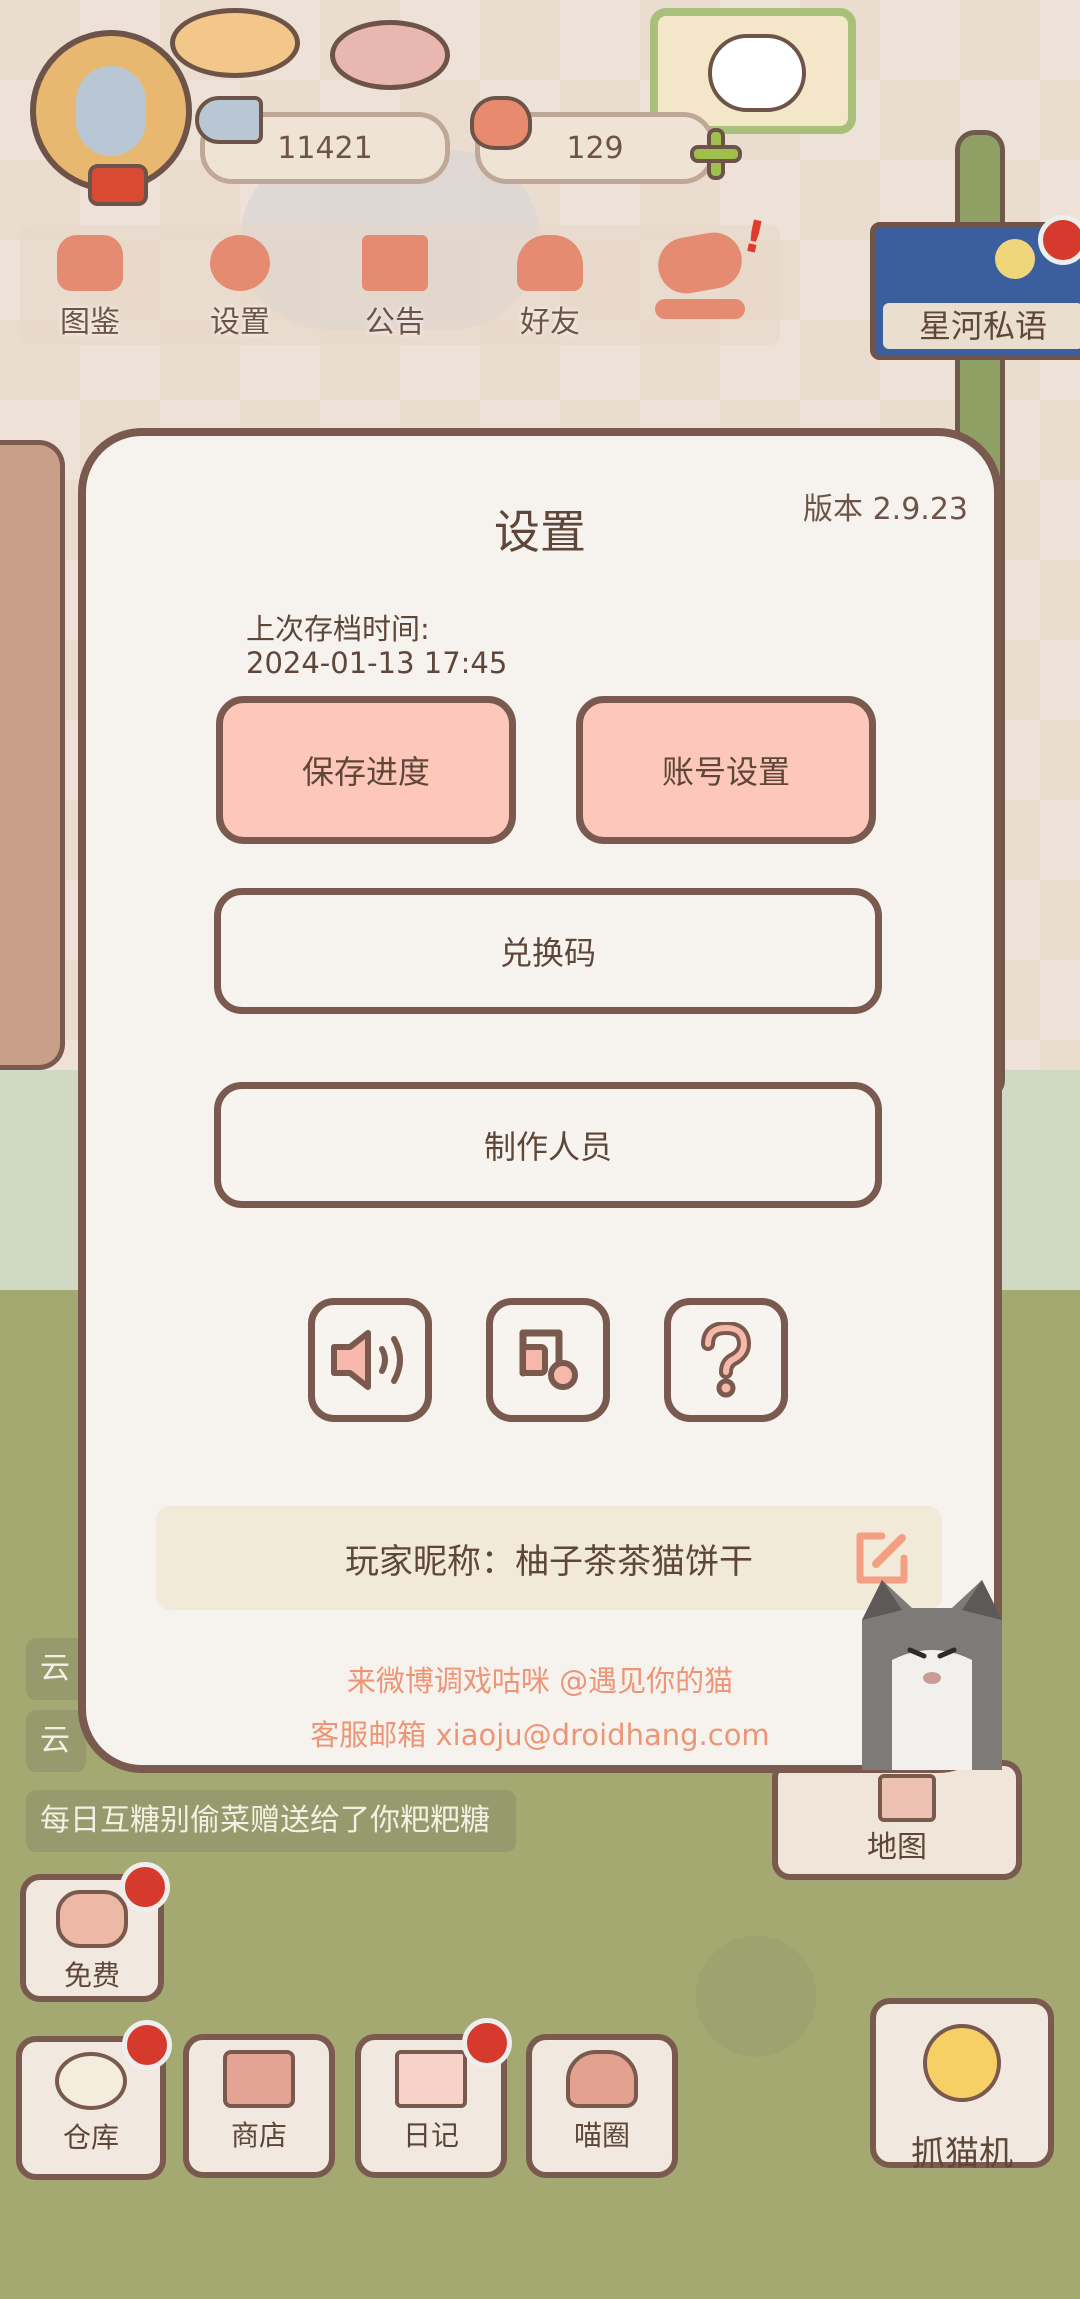 This screenshot has width=1080, height=2299. What do you see at coordinates (885, 509) in the screenshot?
I see `version-label: 版本 2.9.23` at bounding box center [885, 509].